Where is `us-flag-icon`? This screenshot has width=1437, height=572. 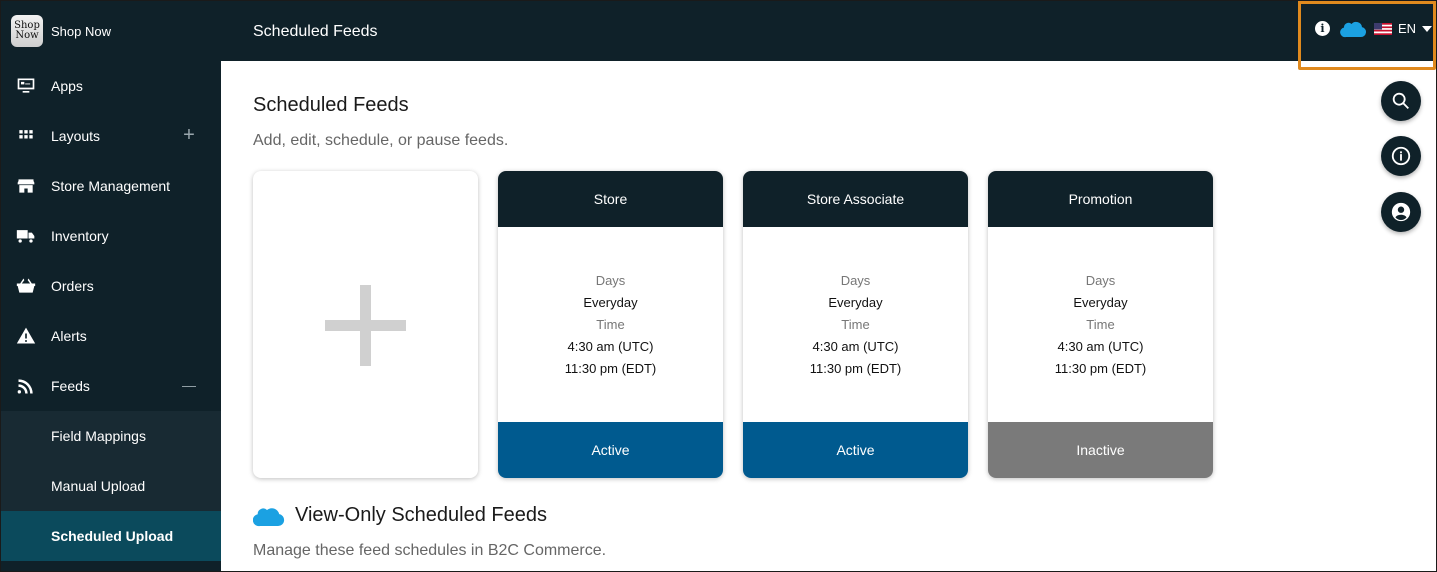
us-flag-icon is located at coordinates (1383, 28).